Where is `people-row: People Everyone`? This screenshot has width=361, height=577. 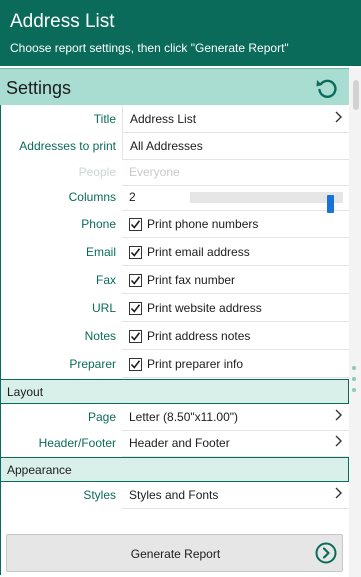 people-row: People Everyone is located at coordinates (174, 173).